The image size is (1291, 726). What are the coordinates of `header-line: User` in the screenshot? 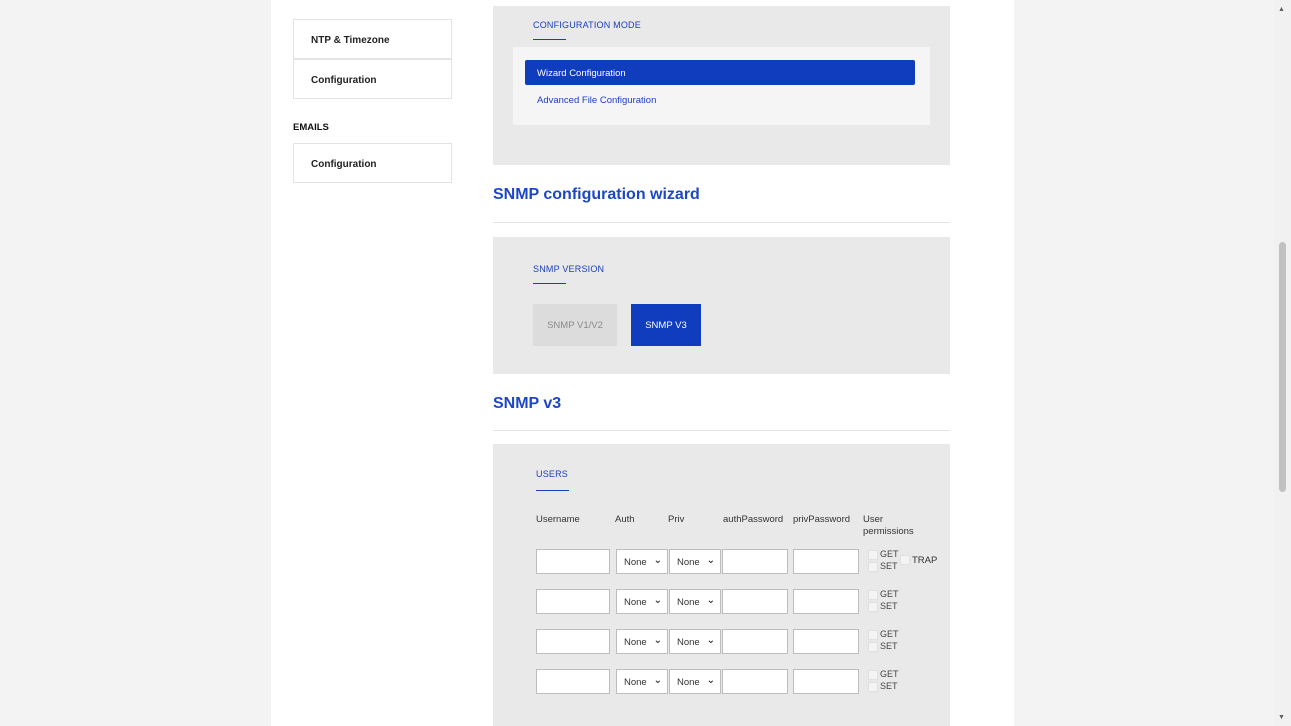 It's located at (873, 519).